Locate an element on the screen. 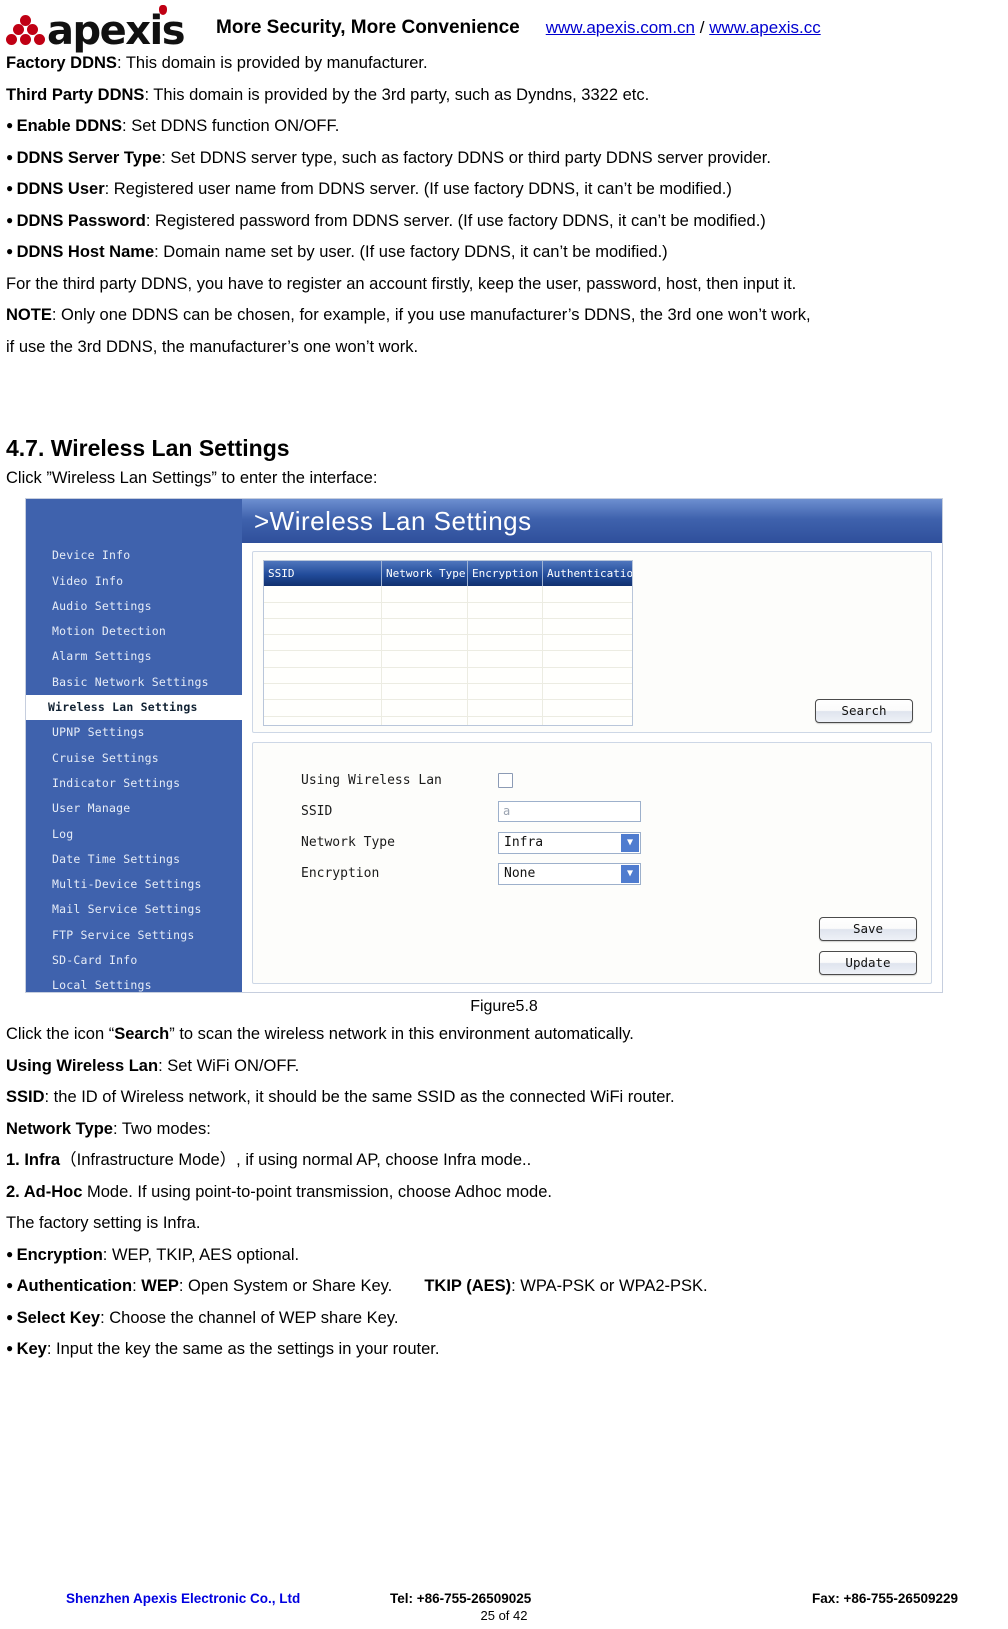 This screenshot has width=1008, height=1629. network-type-select: Infra ▼ is located at coordinates (569, 842).